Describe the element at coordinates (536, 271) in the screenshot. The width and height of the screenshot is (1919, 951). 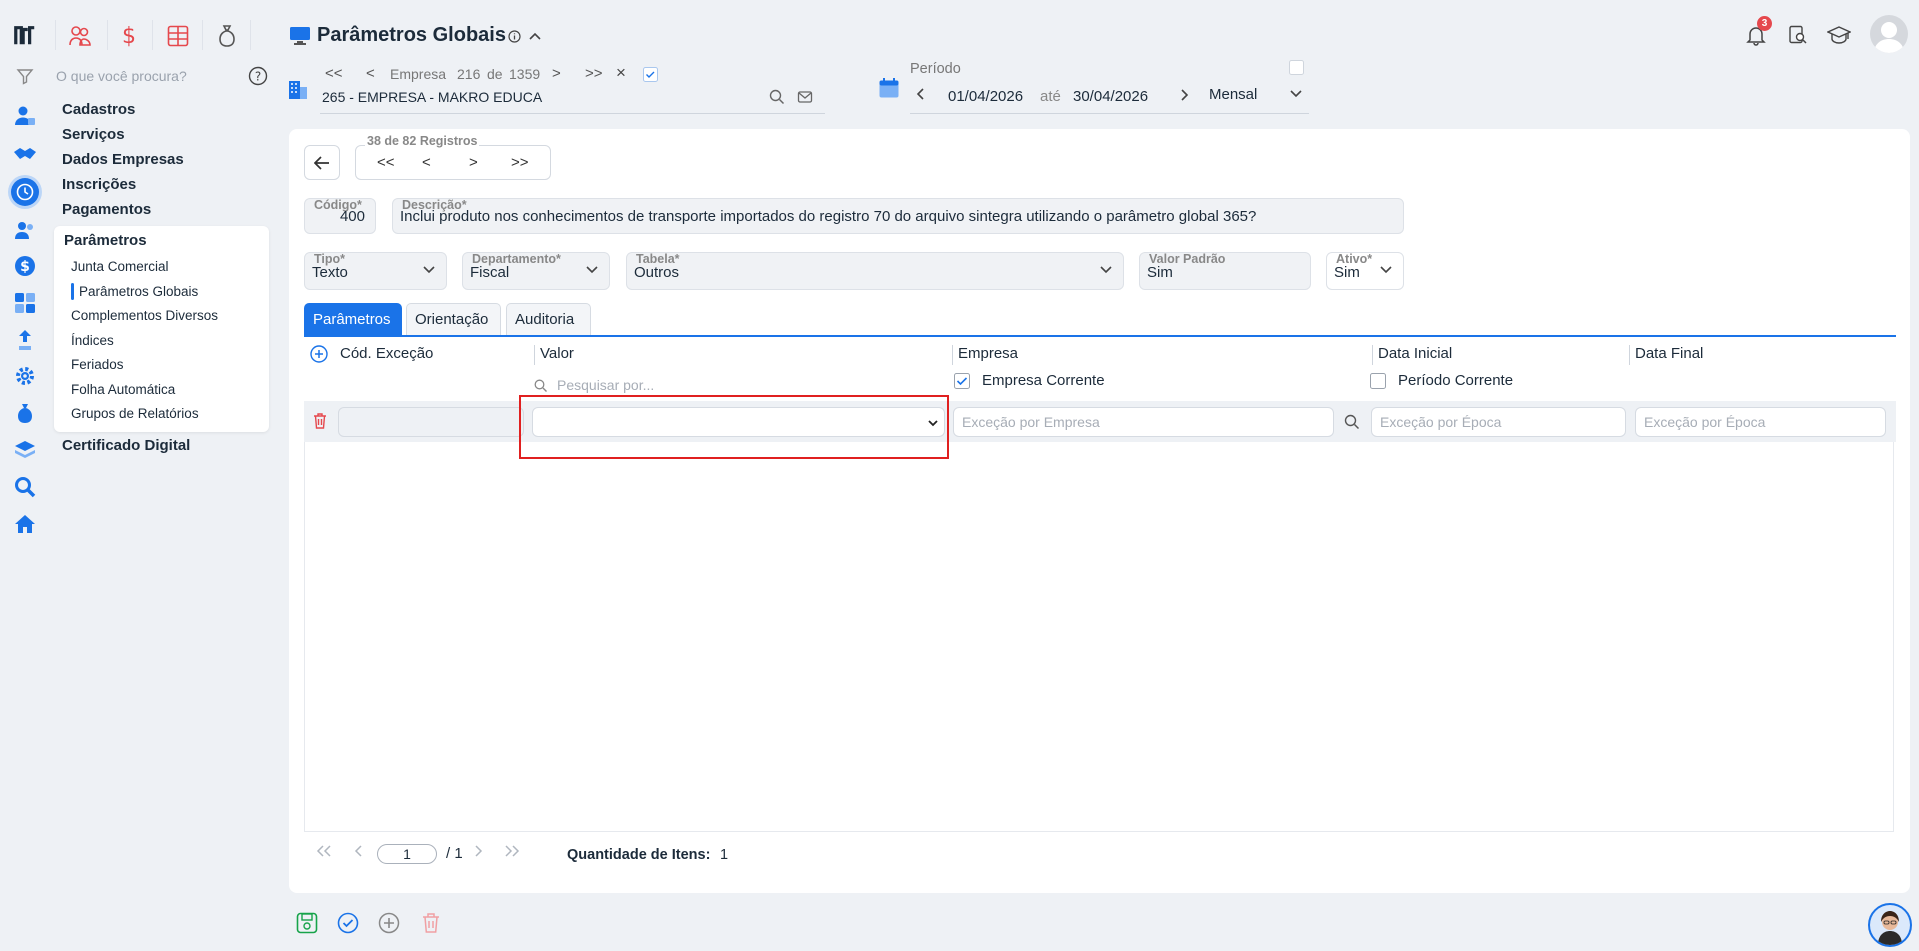
I see `departamento-select: Departamento* Fiscal` at that location.